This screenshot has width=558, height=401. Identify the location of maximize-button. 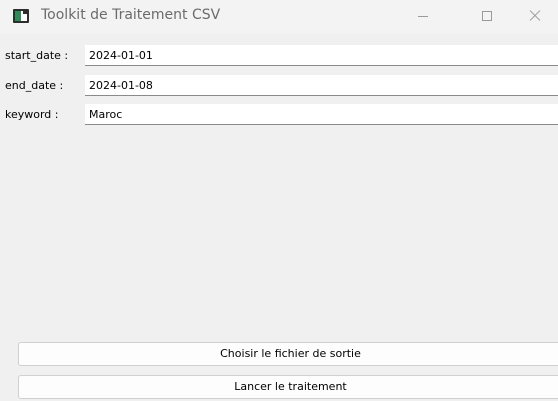
(487, 17).